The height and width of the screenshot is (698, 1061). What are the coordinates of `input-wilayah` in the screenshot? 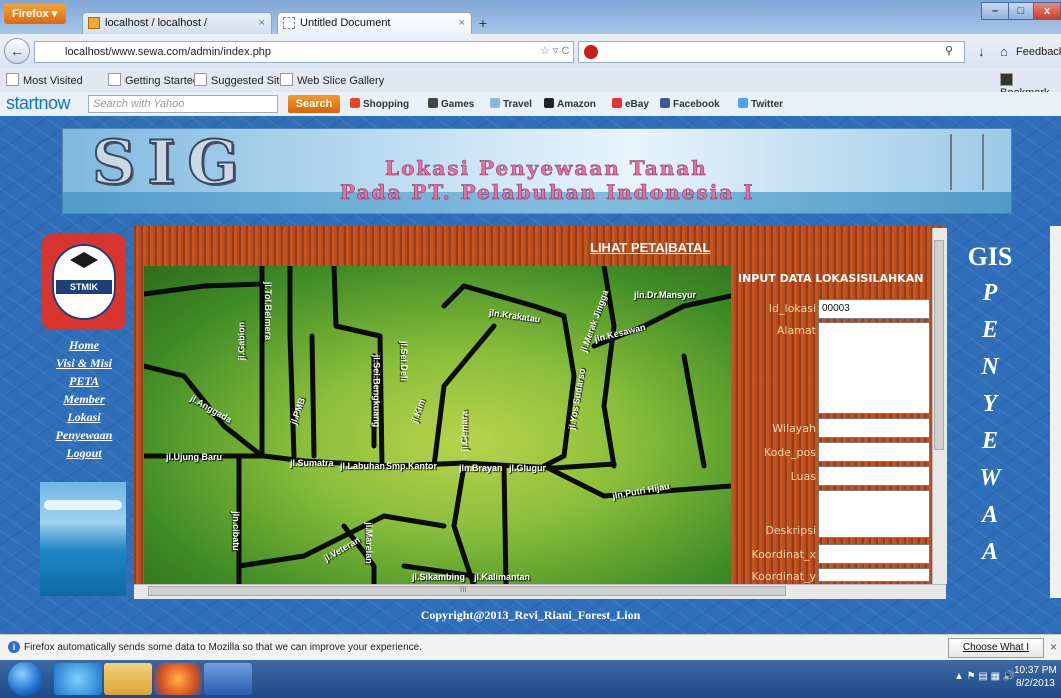 It's located at (874, 428).